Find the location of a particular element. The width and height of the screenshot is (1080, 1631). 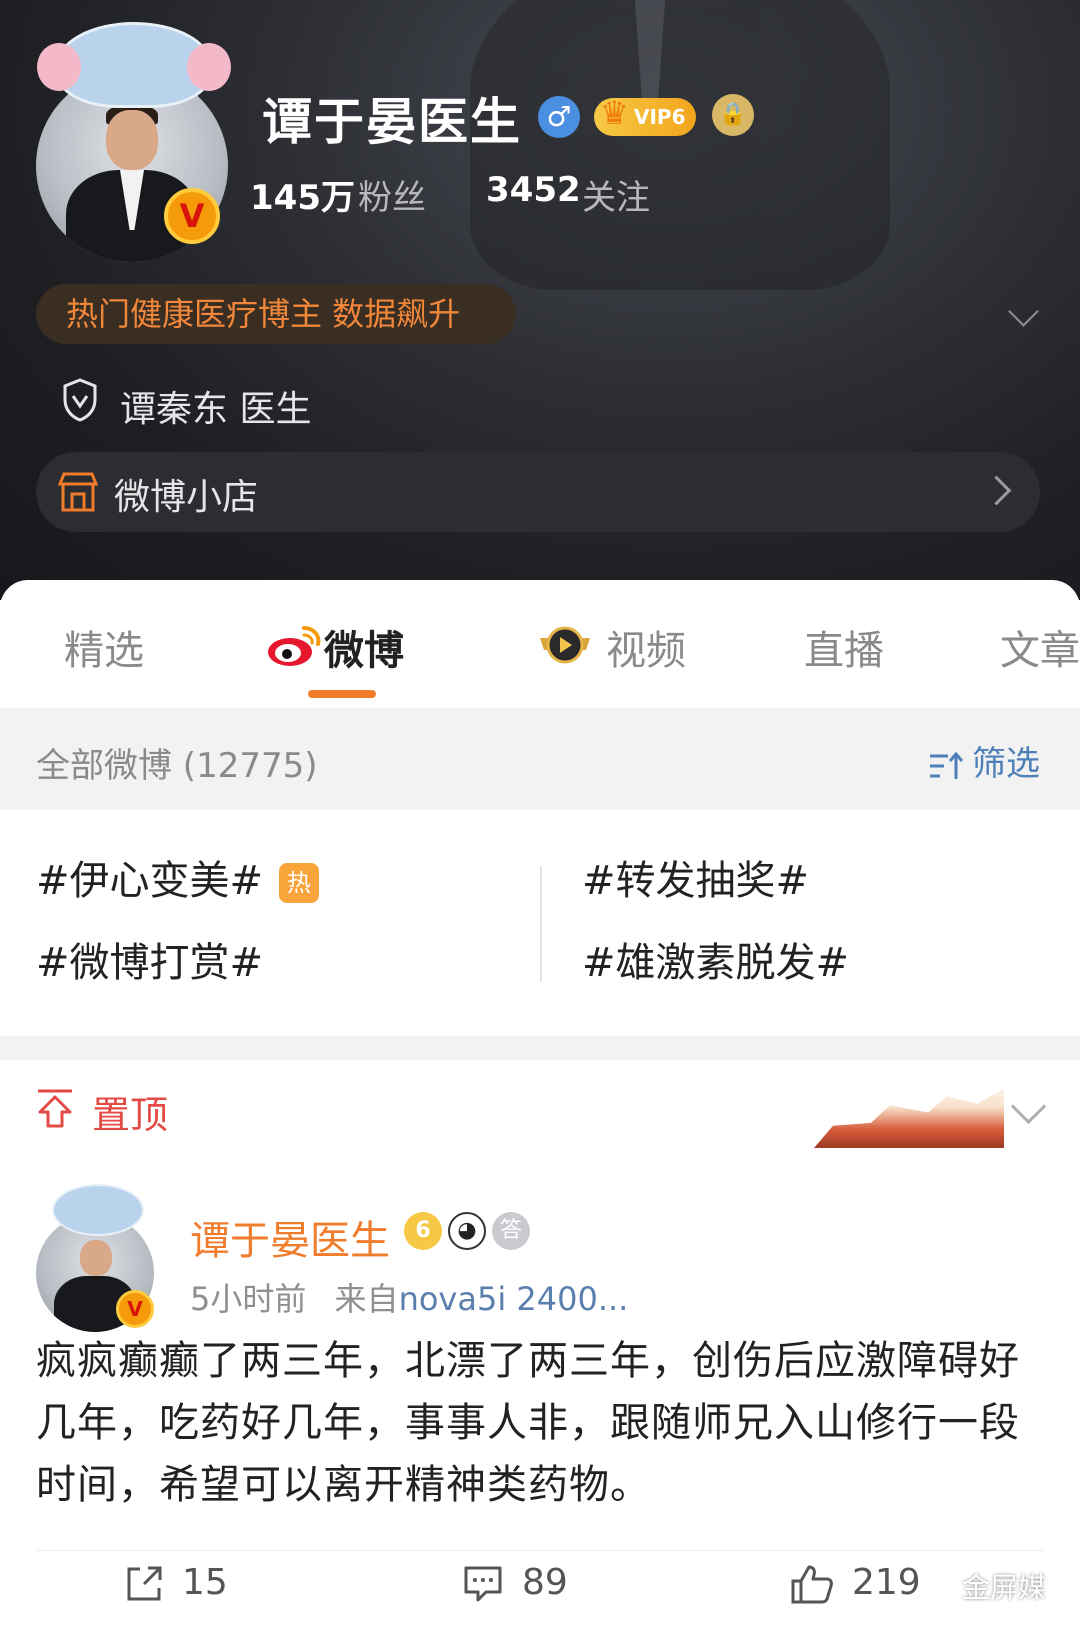

post-time: 5小时前 is located at coordinates (248, 1299).